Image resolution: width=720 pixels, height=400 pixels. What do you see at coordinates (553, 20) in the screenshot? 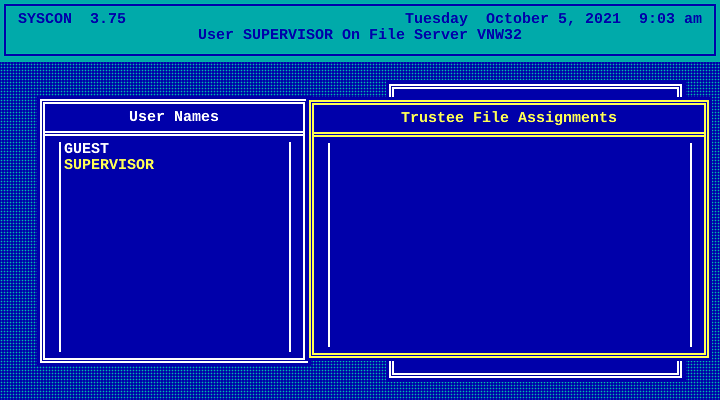
I see `date-label: October 5, 2021` at bounding box center [553, 20].